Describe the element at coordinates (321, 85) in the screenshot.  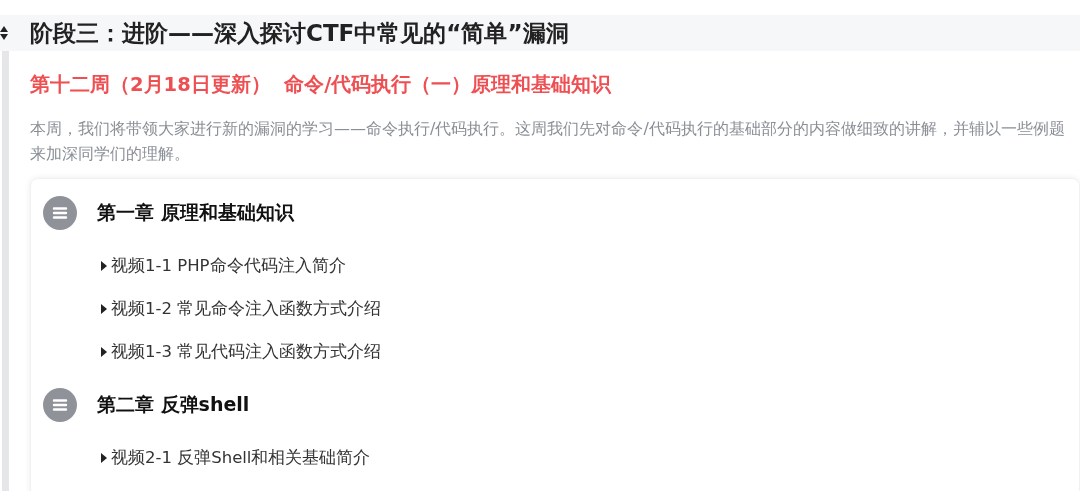
I see `week-title: 第十二周（2月18日更新） 命令/代码执行（一）原理和基础知识` at that location.